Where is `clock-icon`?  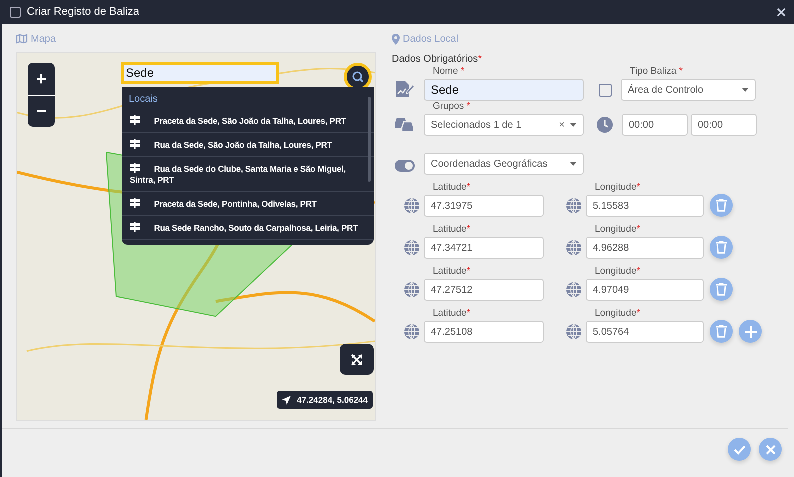
clock-icon is located at coordinates (605, 125).